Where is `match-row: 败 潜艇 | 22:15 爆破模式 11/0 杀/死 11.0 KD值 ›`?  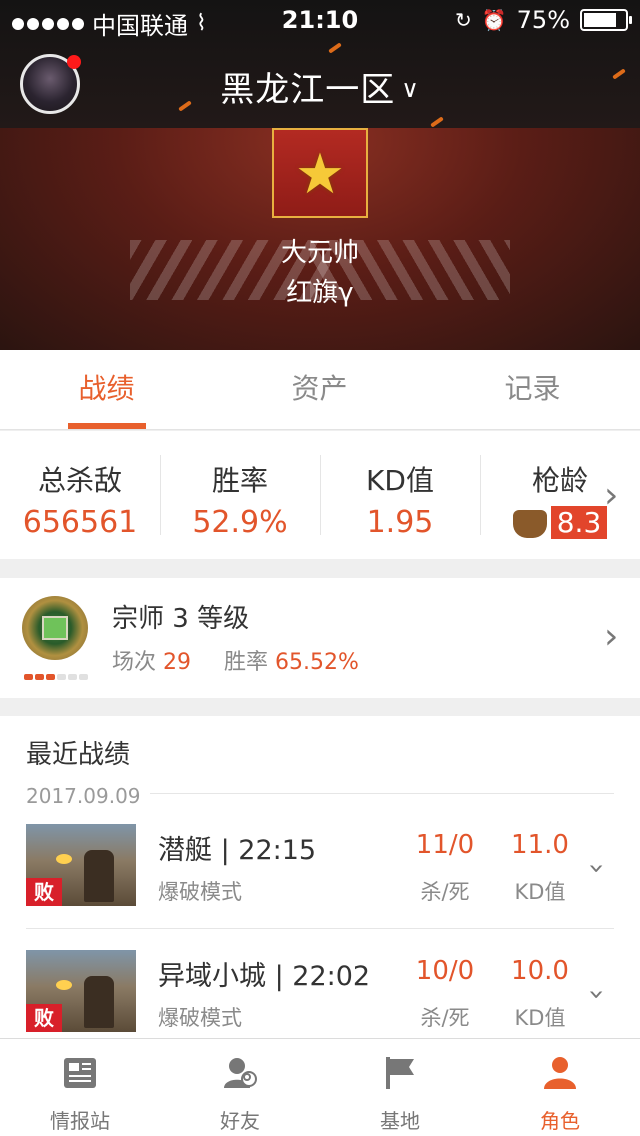
match-row: 败 潜艇 | 22:15 爆破模式 11/0 杀/死 11.0 KD值 › is located at coordinates (320, 884).